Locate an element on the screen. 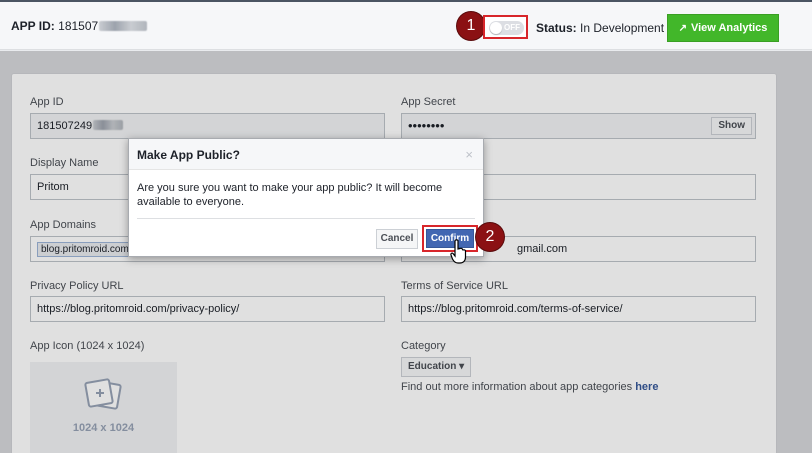 Image resolution: width=812 pixels, height=453 pixels. toggle-knob is located at coordinates (496, 28).